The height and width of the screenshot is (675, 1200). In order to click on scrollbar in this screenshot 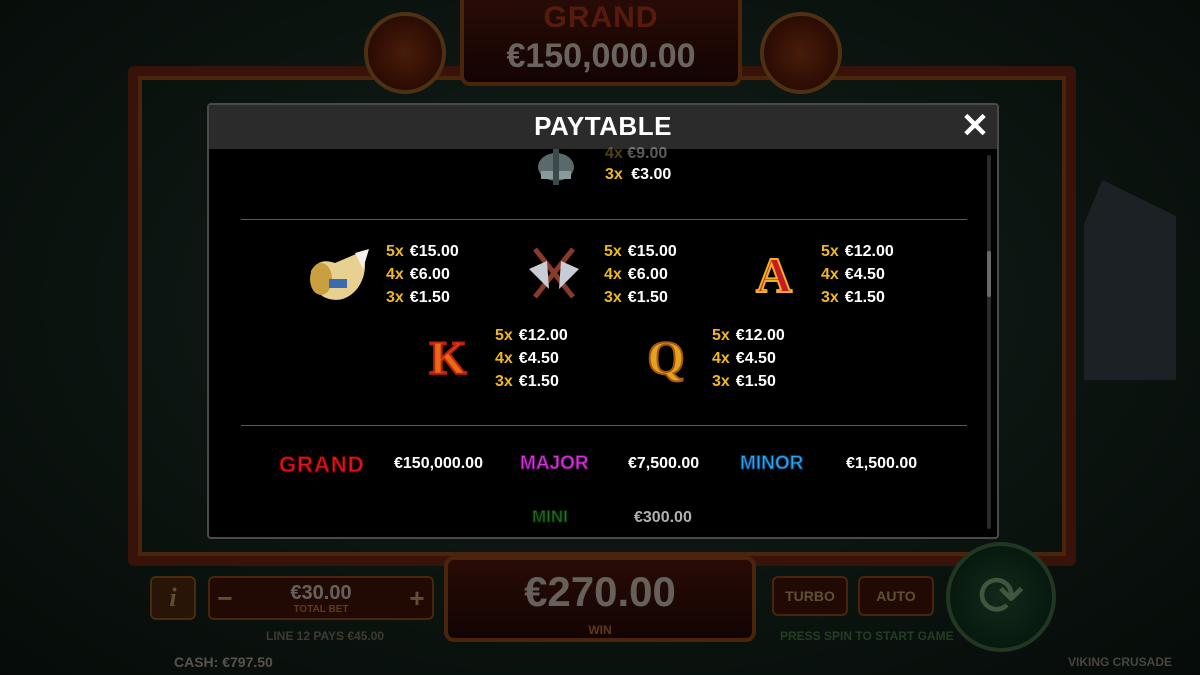, I will do `click(989, 342)`.